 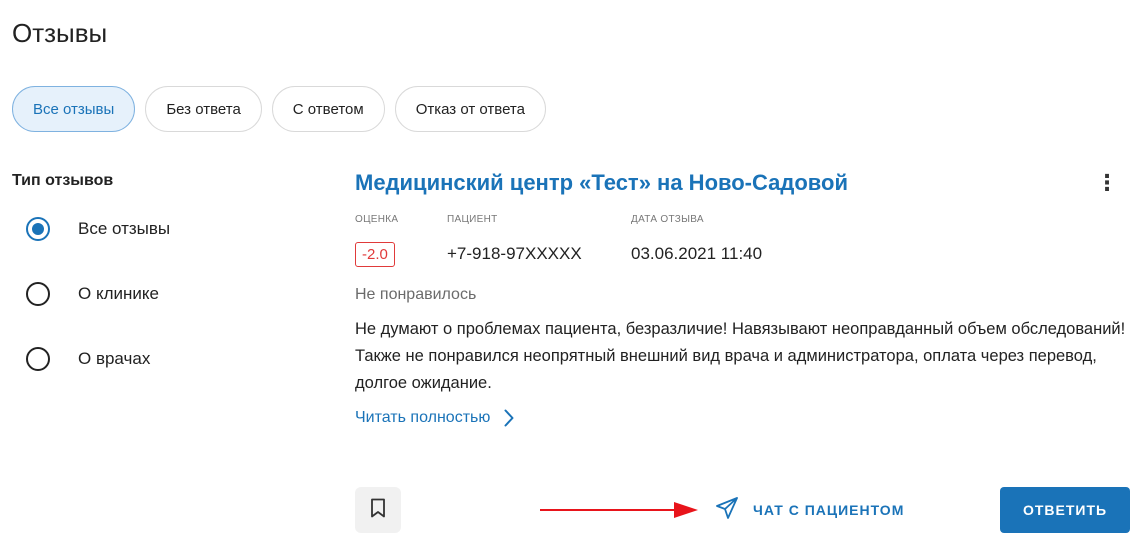 I want to click on score-header: ОЦЕНКА, so click(x=377, y=219).